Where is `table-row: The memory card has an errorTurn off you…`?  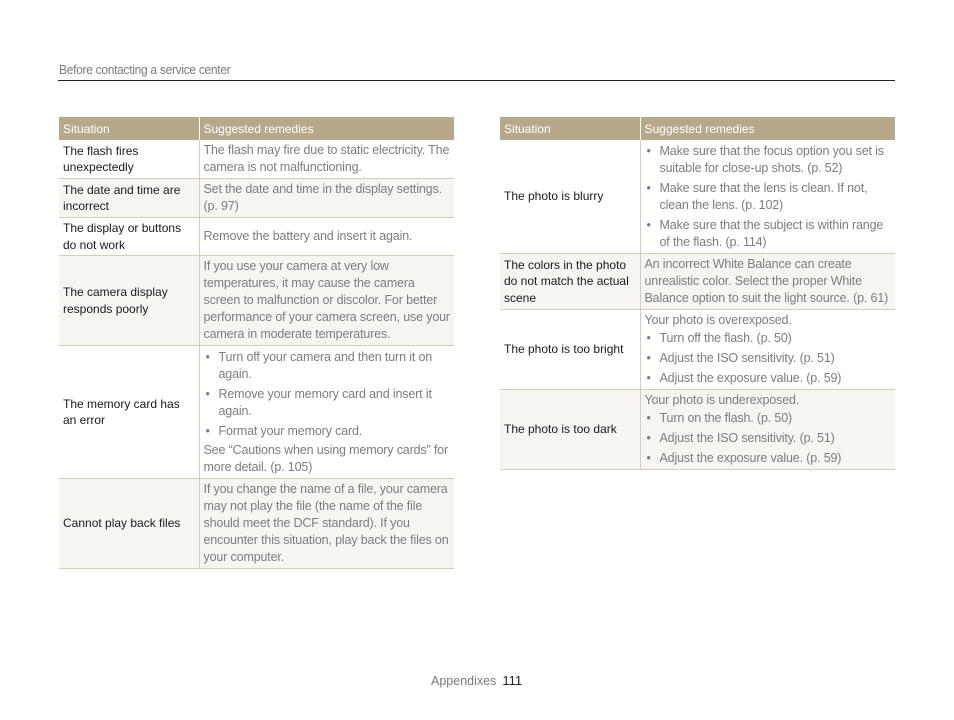 table-row: The memory card has an errorTurn off you… is located at coordinates (256, 412).